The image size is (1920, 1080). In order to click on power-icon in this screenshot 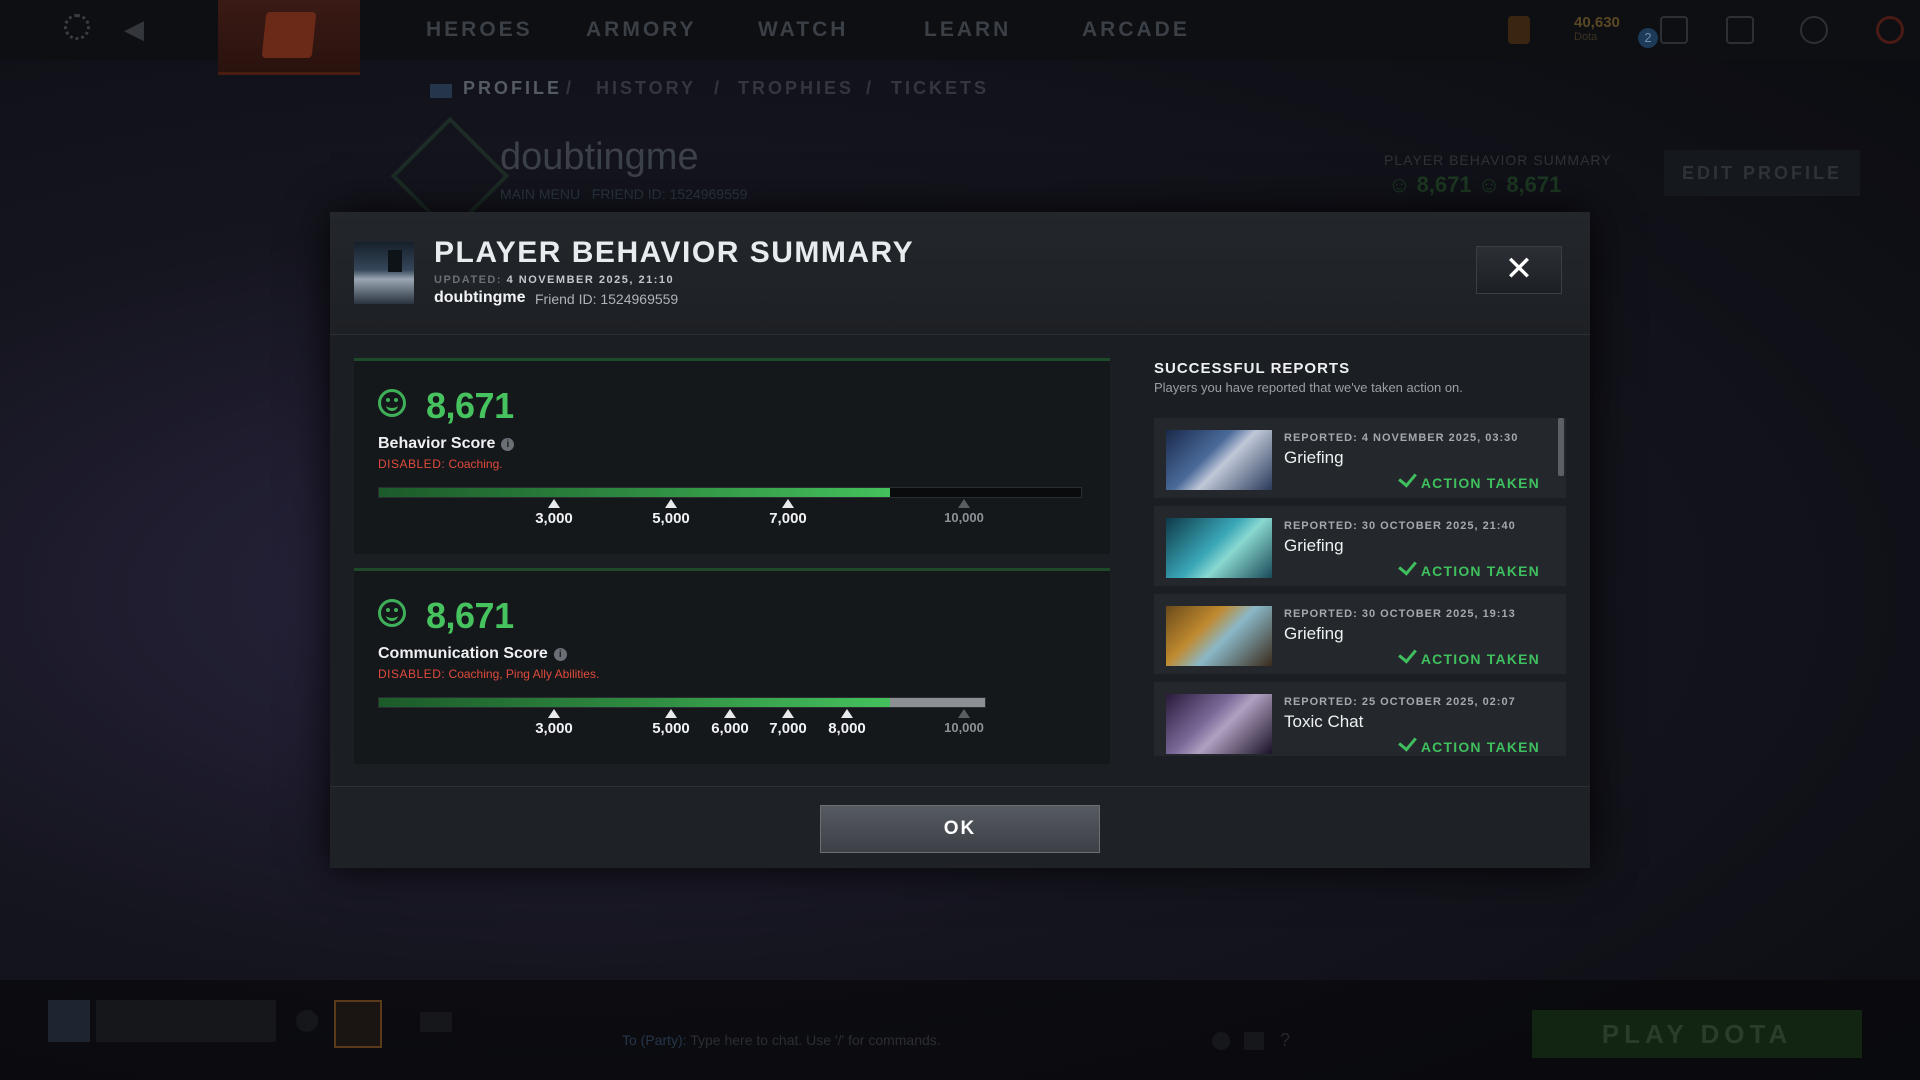, I will do `click(1890, 30)`.